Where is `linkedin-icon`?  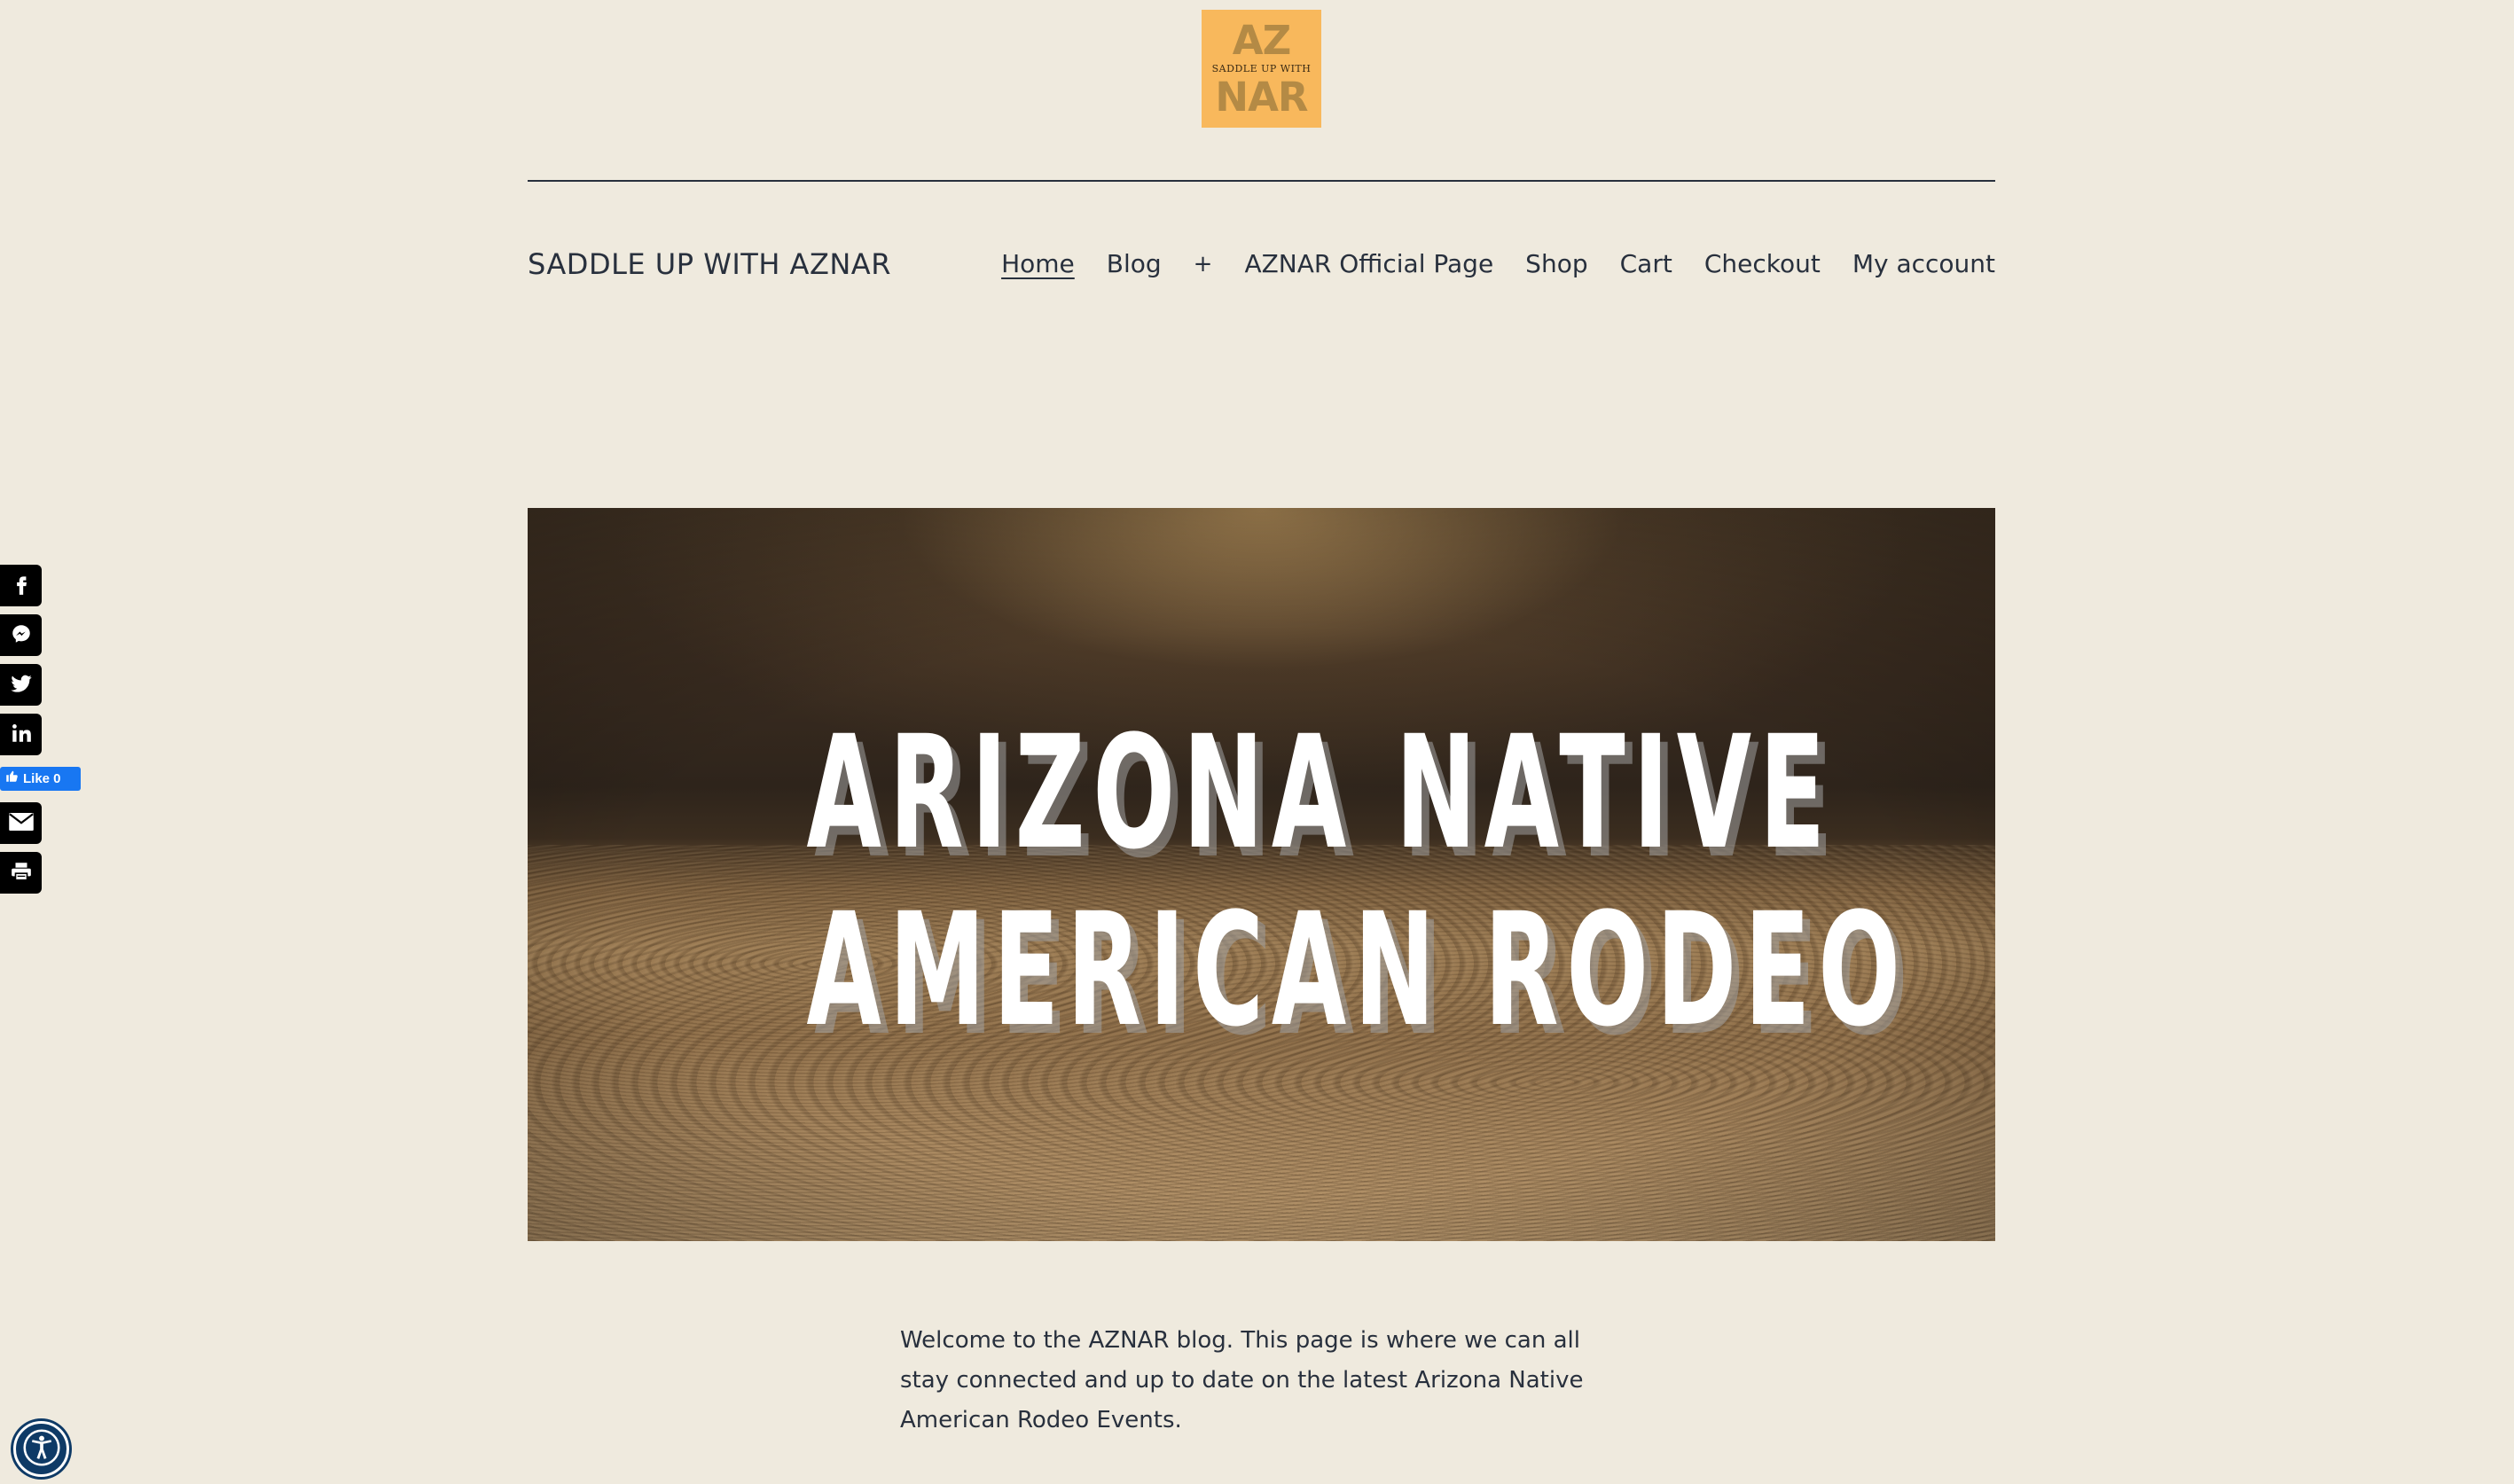 linkedin-icon is located at coordinates (21, 735).